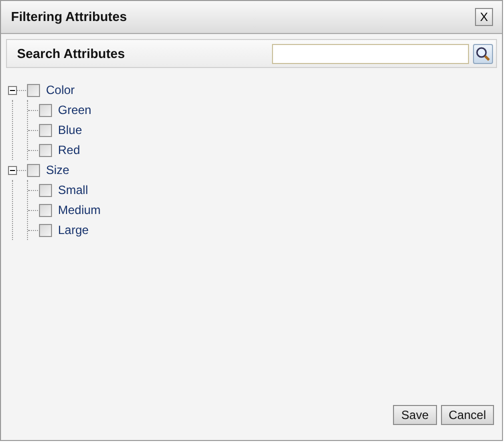 The image size is (504, 442). I want to click on tree-item: Small, so click(73, 190).